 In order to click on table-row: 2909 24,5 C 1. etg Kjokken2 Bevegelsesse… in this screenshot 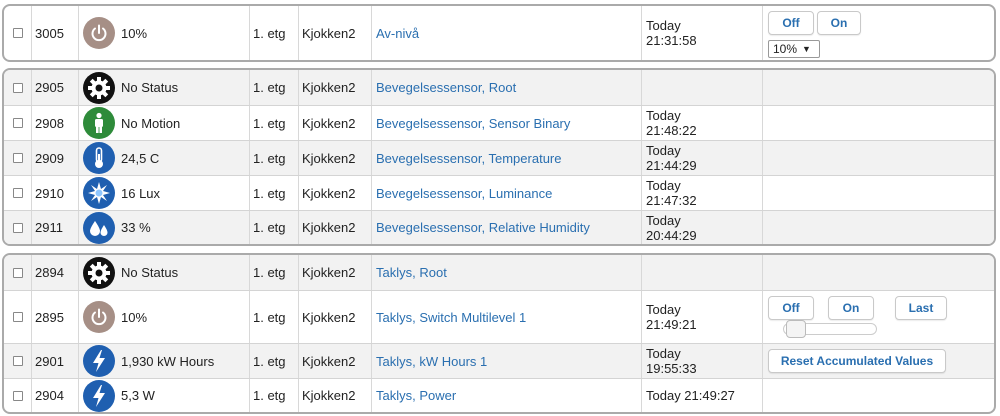, I will do `click(499, 157)`.